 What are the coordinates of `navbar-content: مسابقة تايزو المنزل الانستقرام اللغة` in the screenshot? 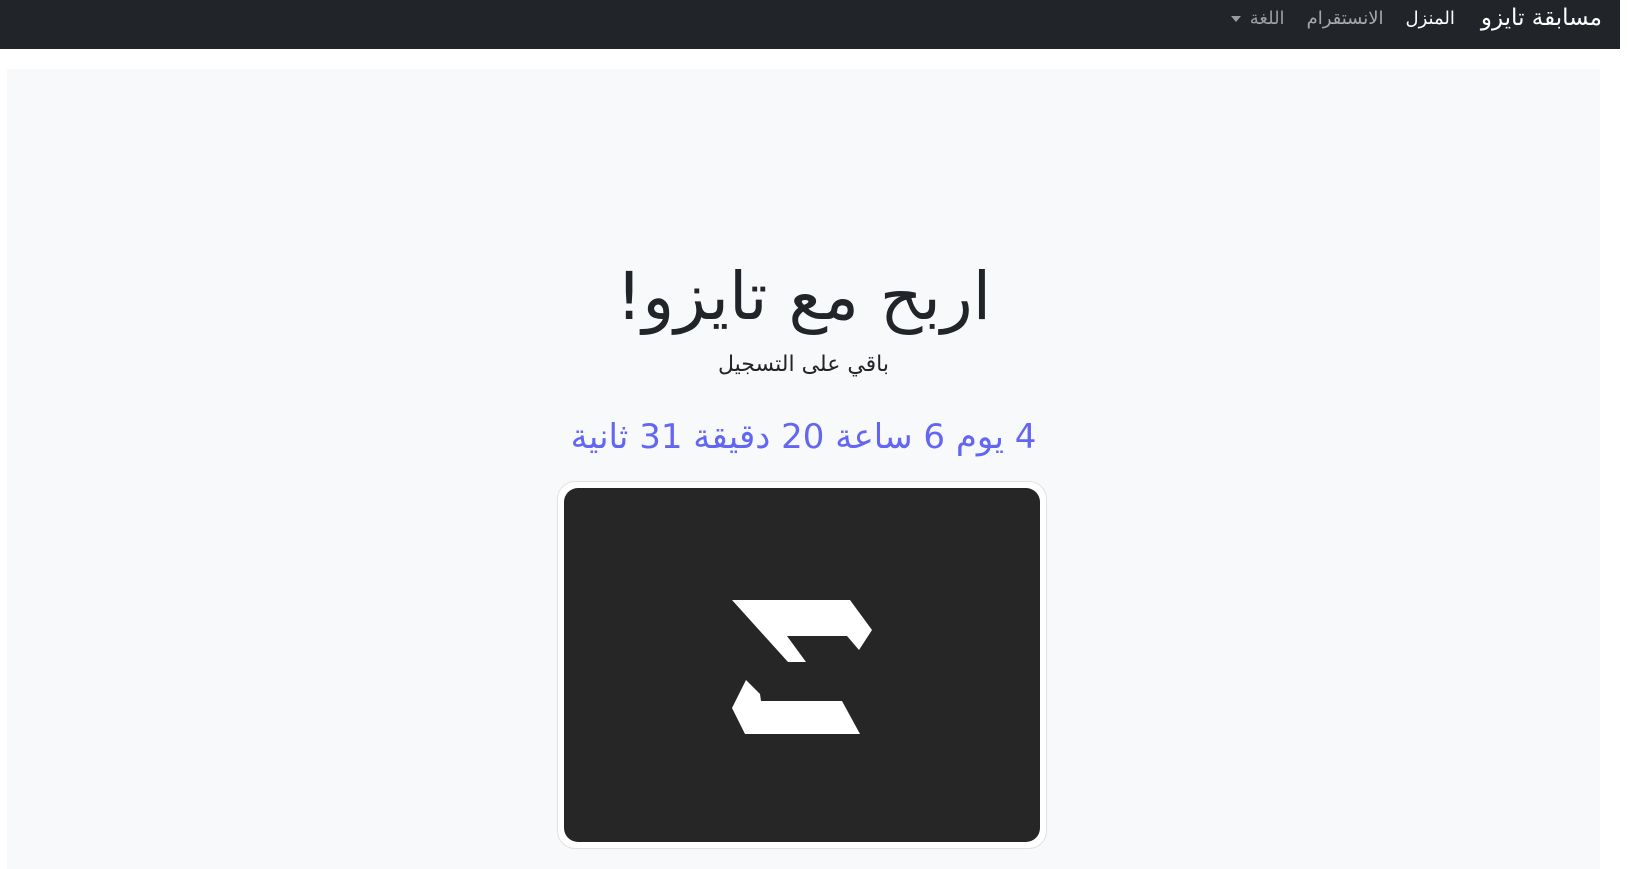 It's located at (1416, 18).